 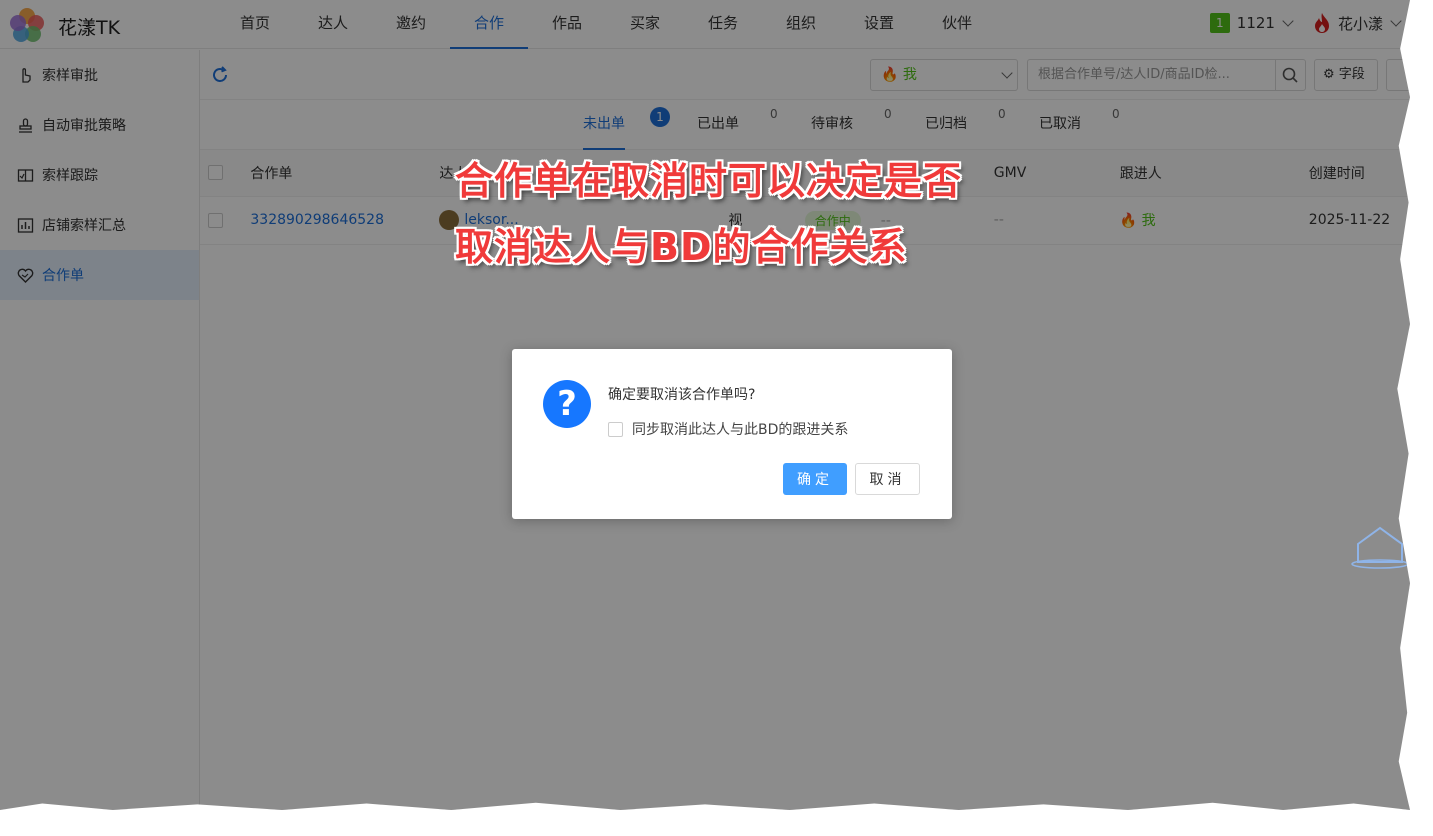 What do you see at coordinates (615, 429) in the screenshot?
I see `sync-cancel-checkbox` at bounding box center [615, 429].